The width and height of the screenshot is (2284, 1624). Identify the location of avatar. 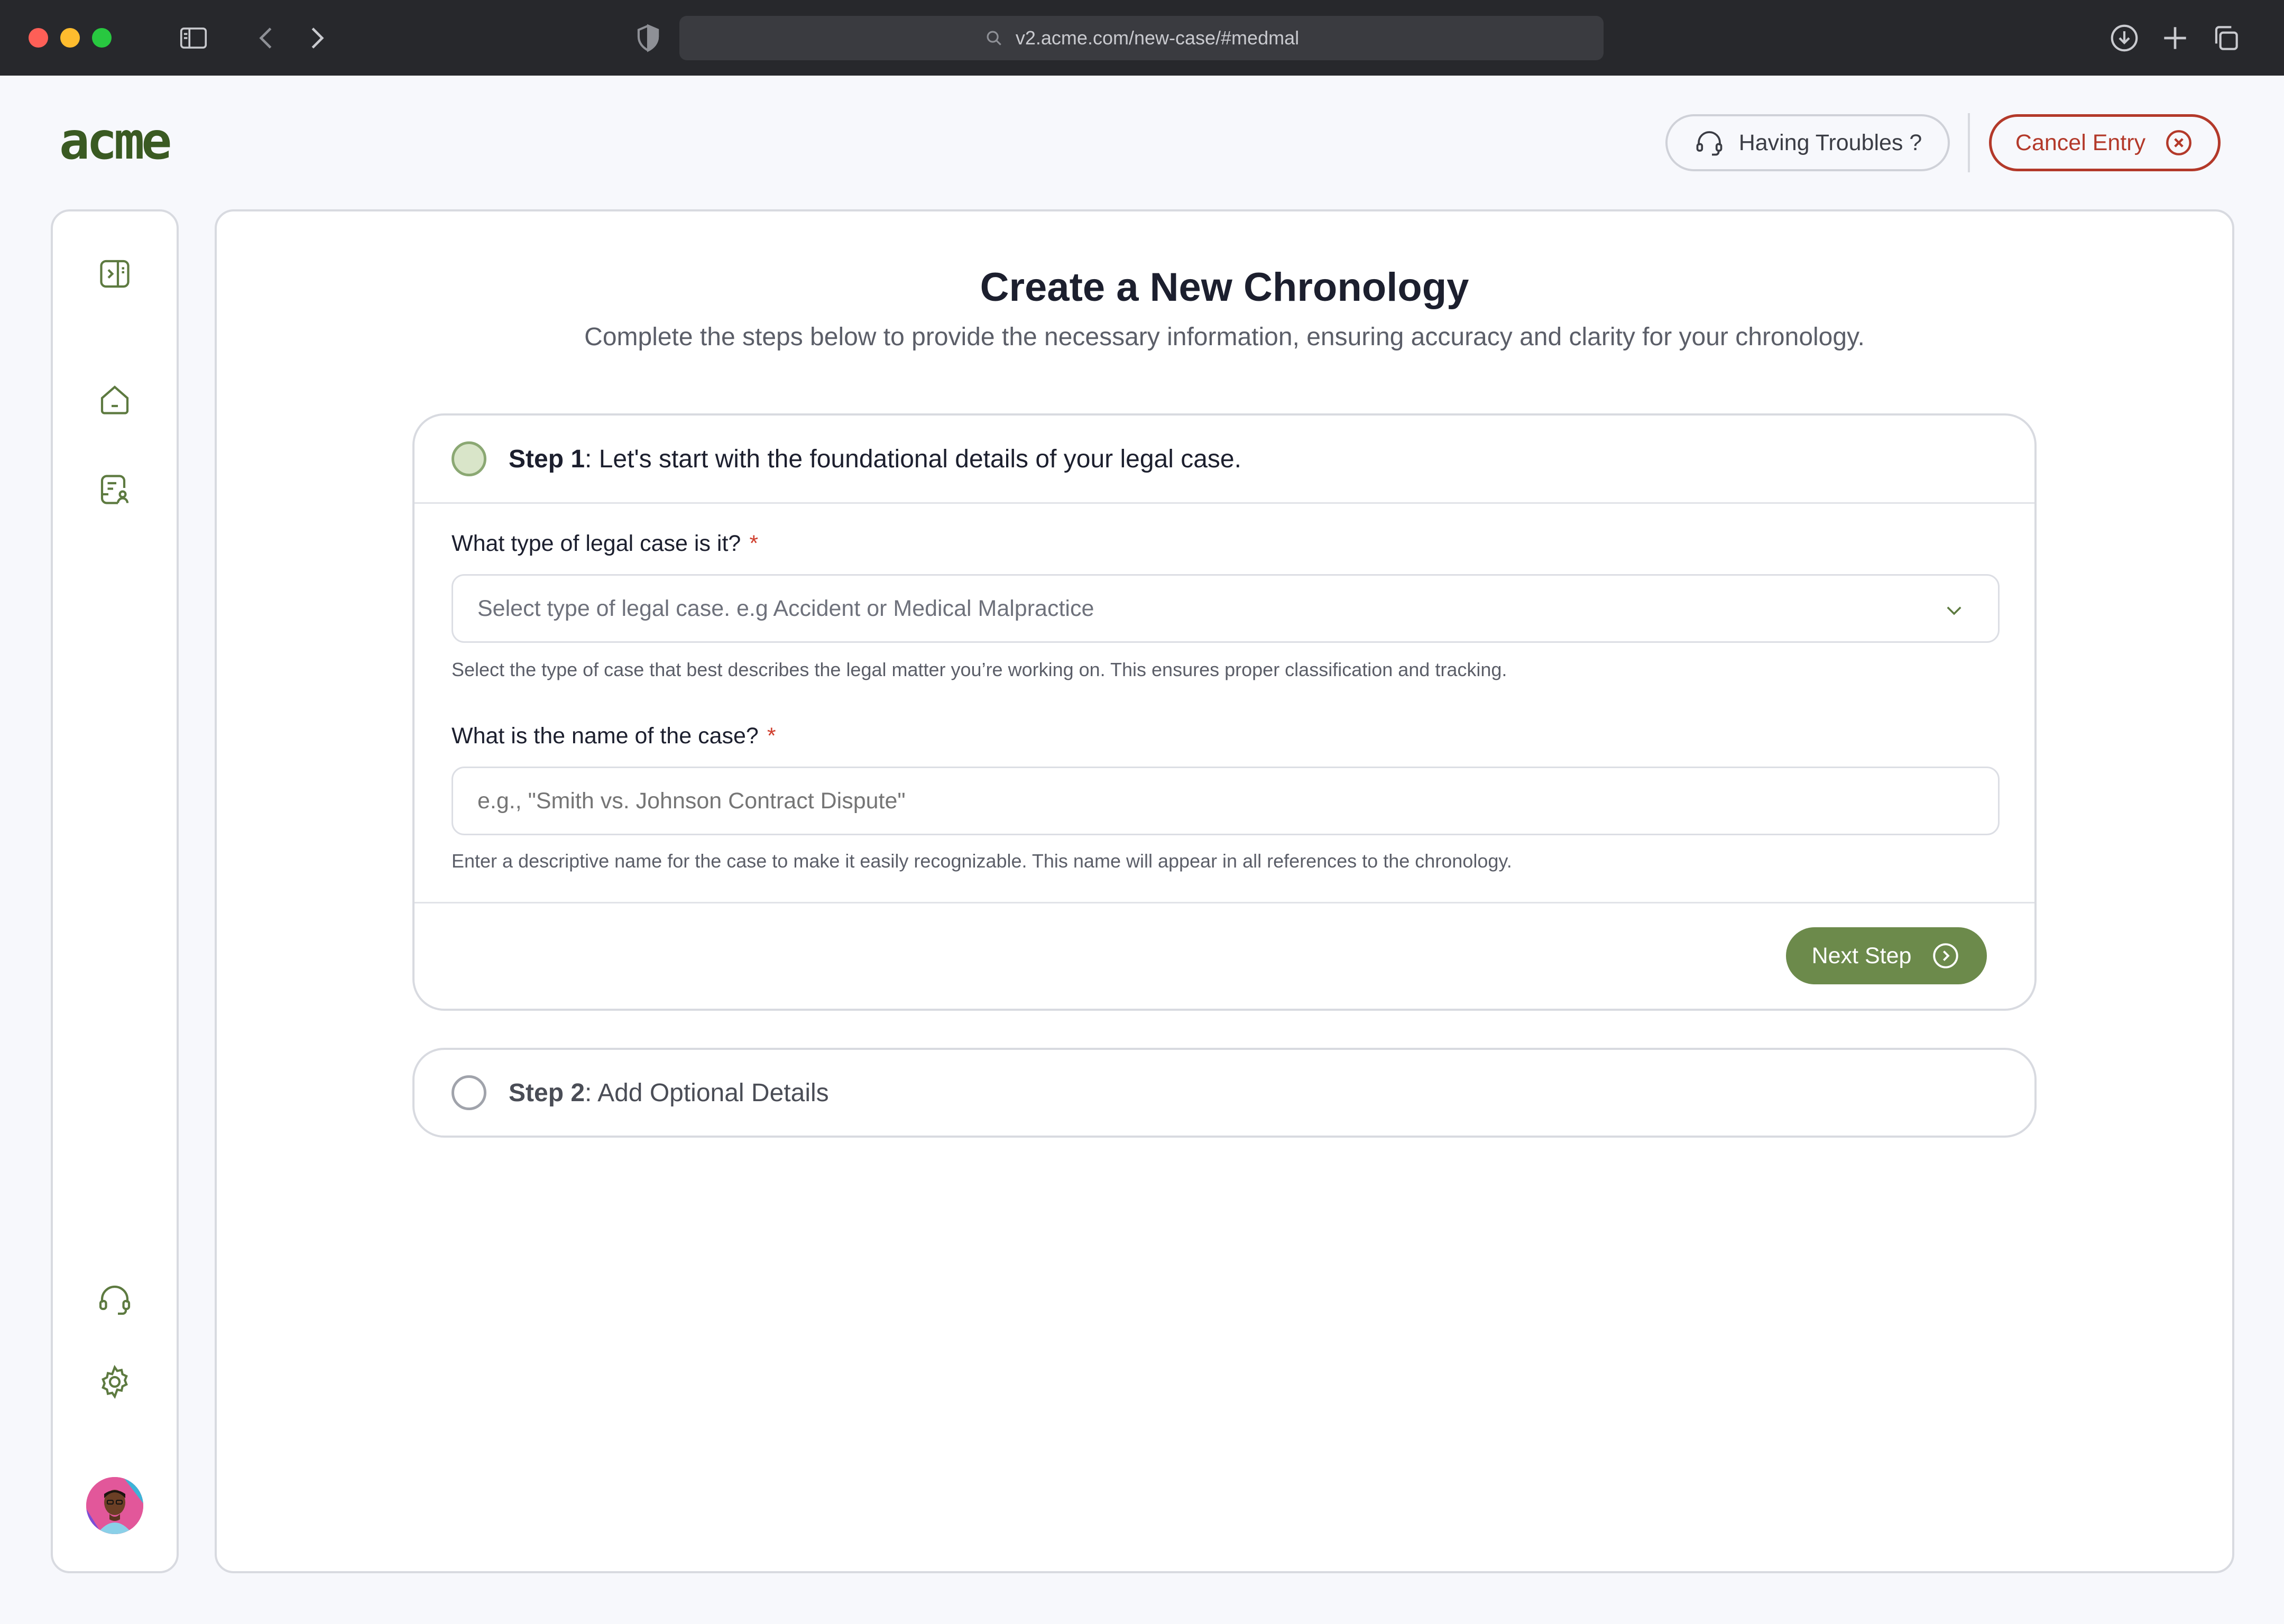
(114, 1505).